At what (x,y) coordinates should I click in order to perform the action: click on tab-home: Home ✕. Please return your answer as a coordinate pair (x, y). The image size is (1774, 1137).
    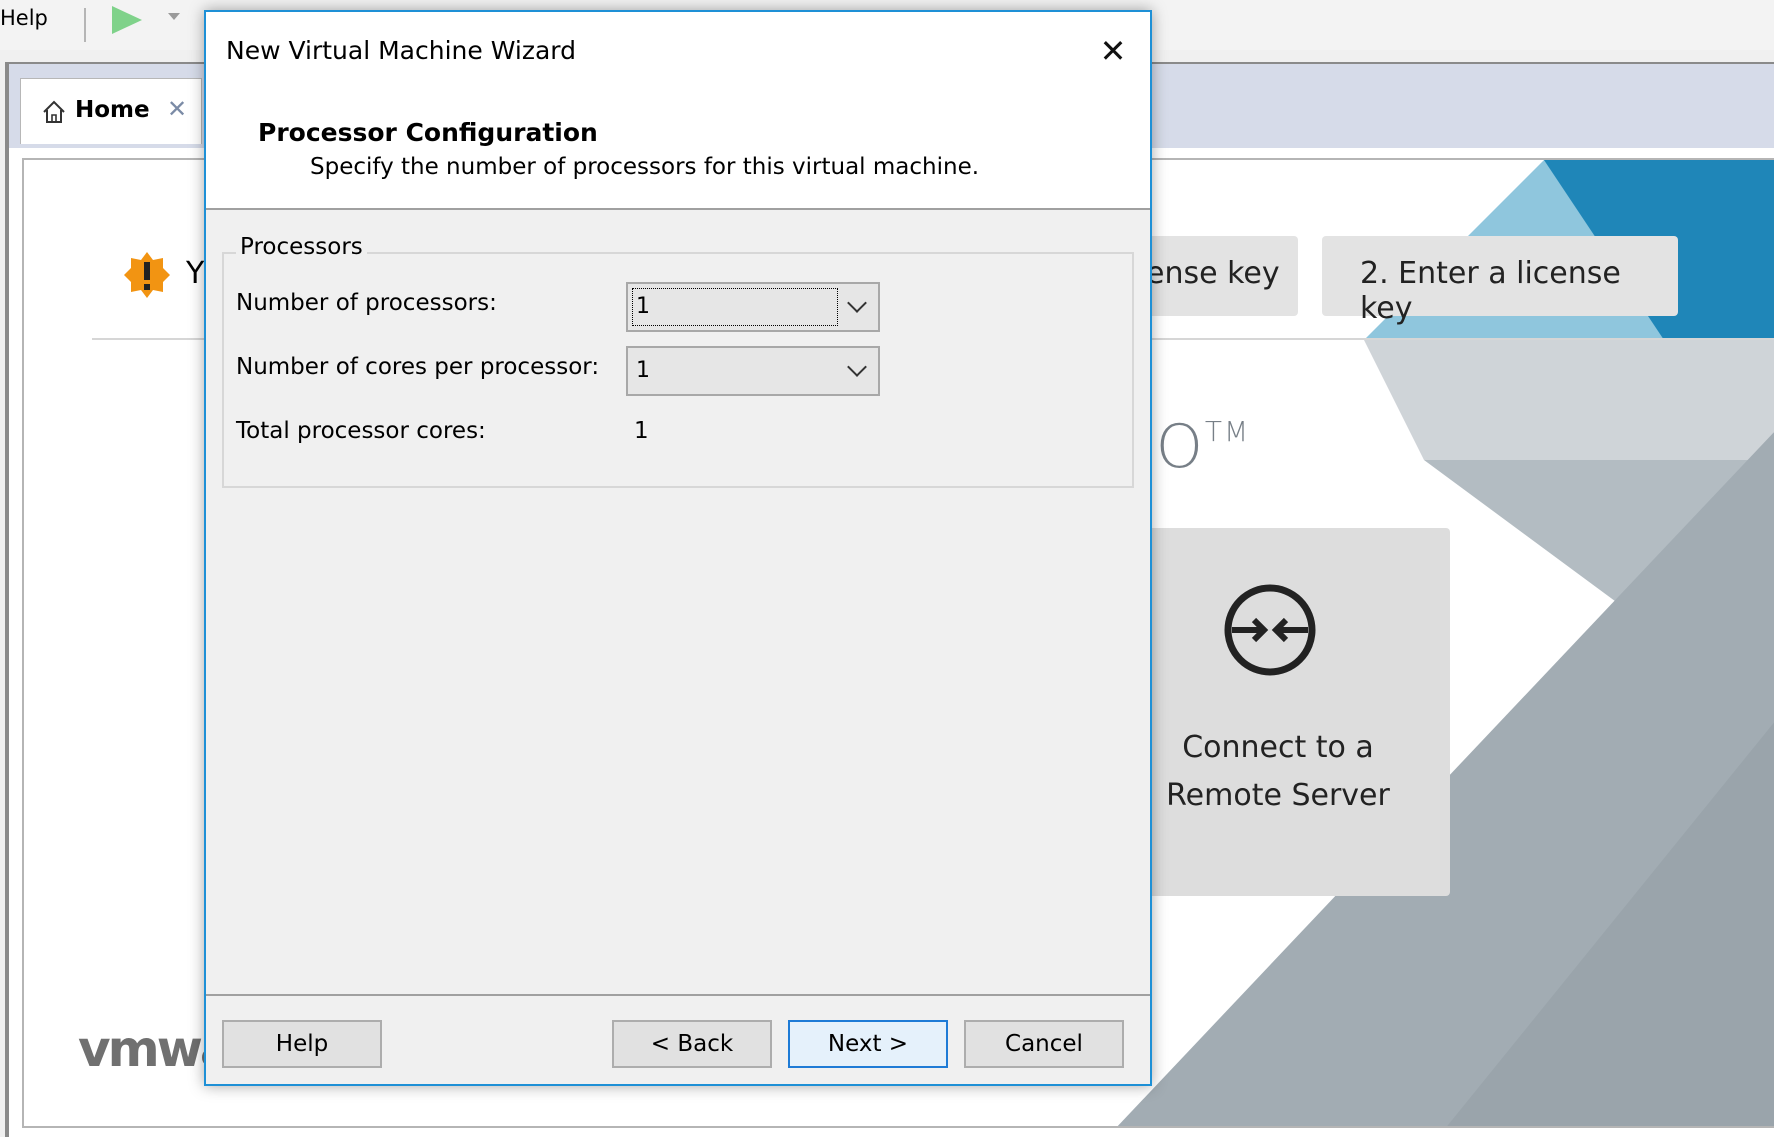
    Looking at the image, I should click on (111, 111).